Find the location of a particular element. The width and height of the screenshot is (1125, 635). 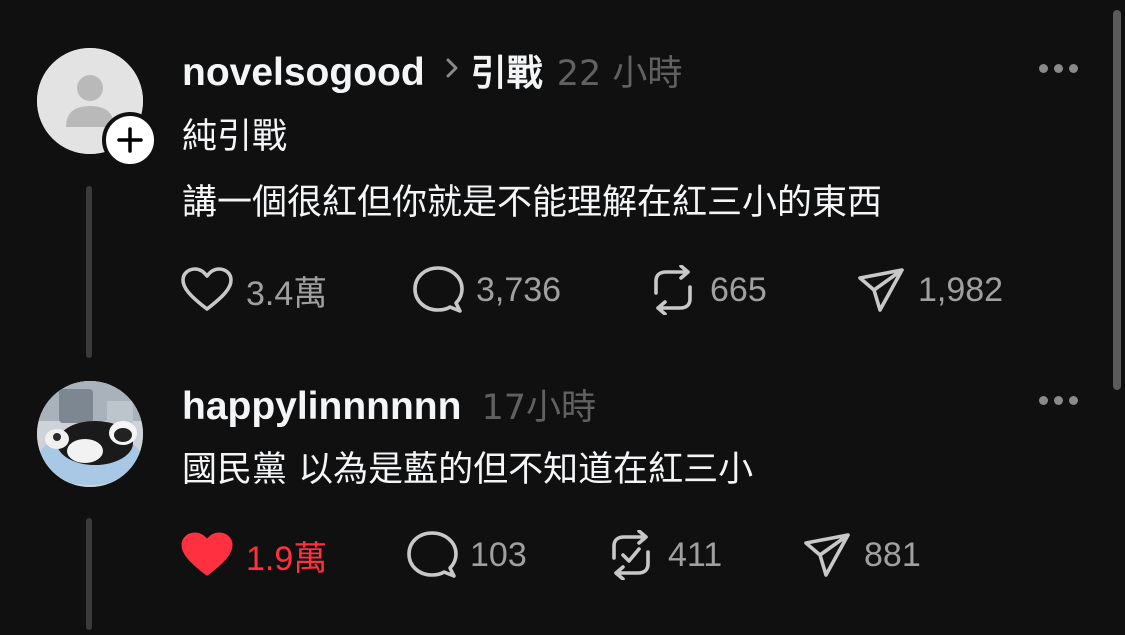

post-line: 講一個很紅但你就是不能理解在紅三小的東西 is located at coordinates (532, 203).